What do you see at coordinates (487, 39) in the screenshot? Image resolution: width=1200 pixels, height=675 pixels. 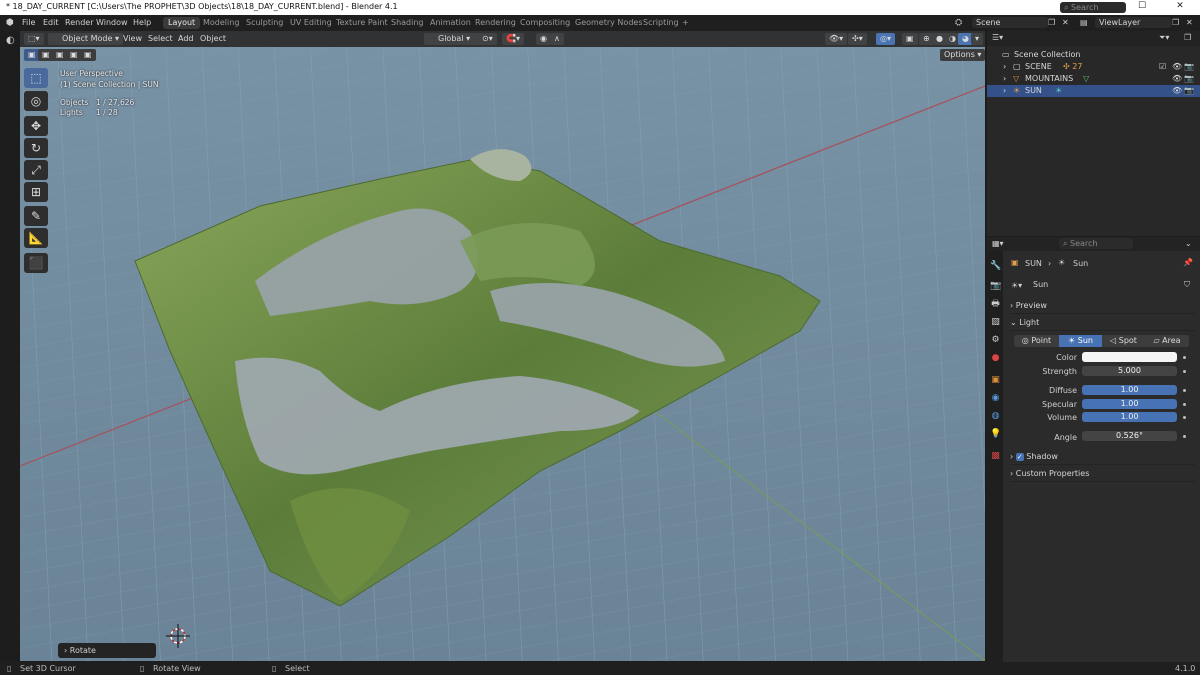 I see `pivot-point-icon: ⊙▾` at bounding box center [487, 39].